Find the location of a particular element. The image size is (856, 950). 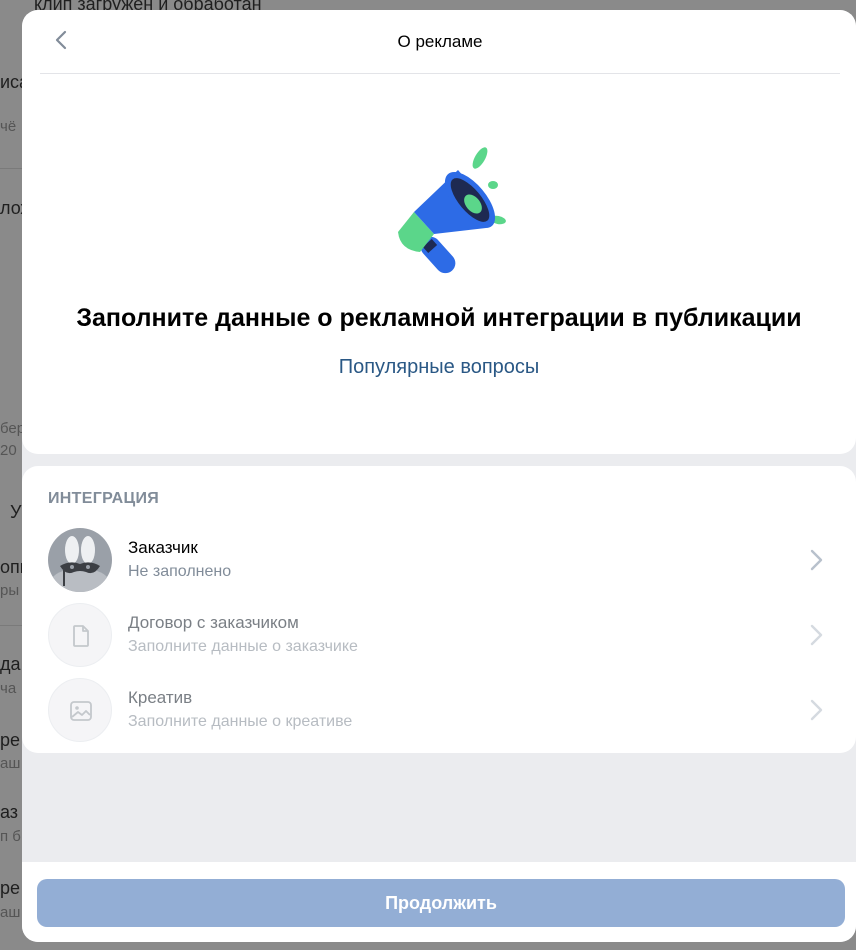

list-item-subtitle: Не заполнено is located at coordinates (180, 571).